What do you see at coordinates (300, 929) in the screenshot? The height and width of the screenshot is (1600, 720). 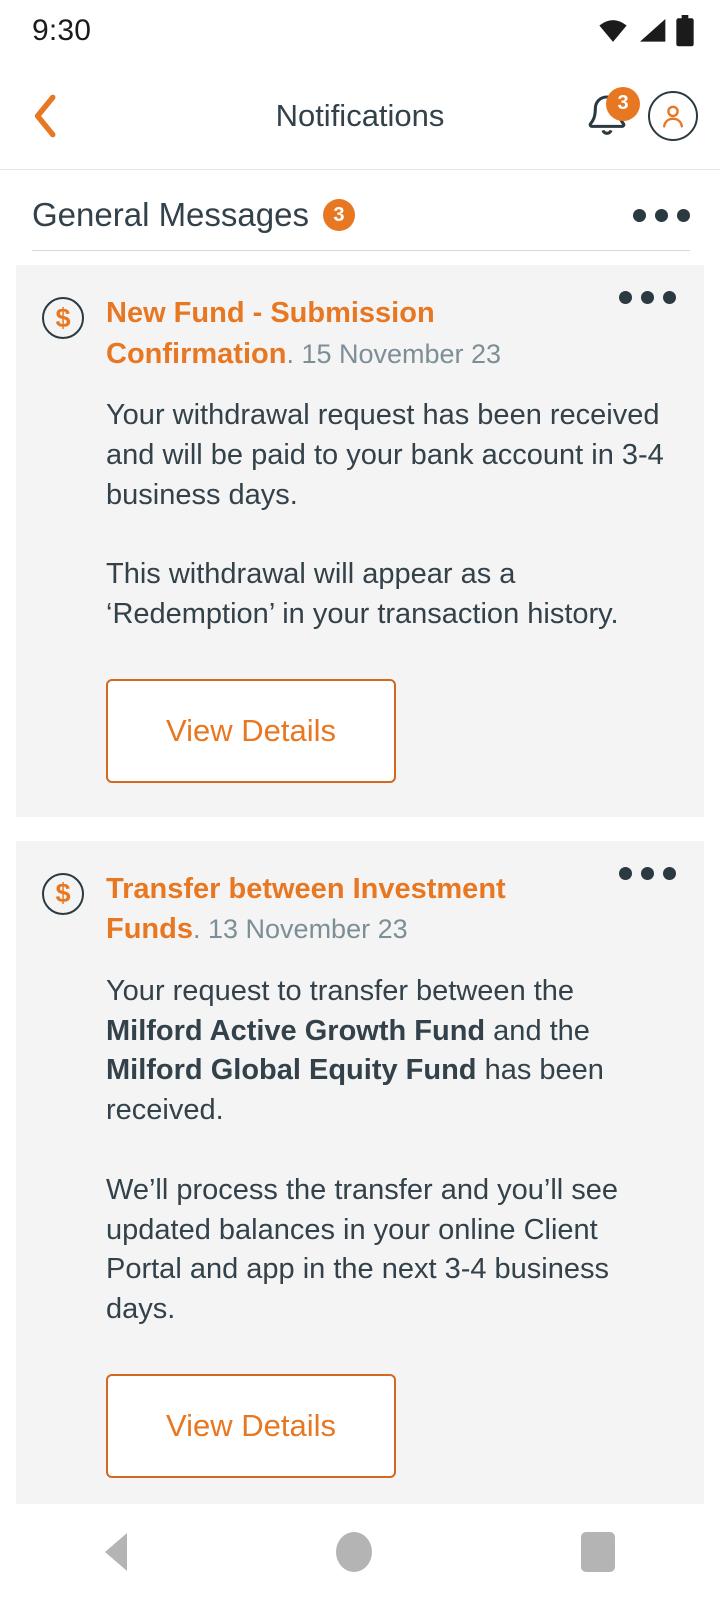 I see `card-date: . 13 November 23` at bounding box center [300, 929].